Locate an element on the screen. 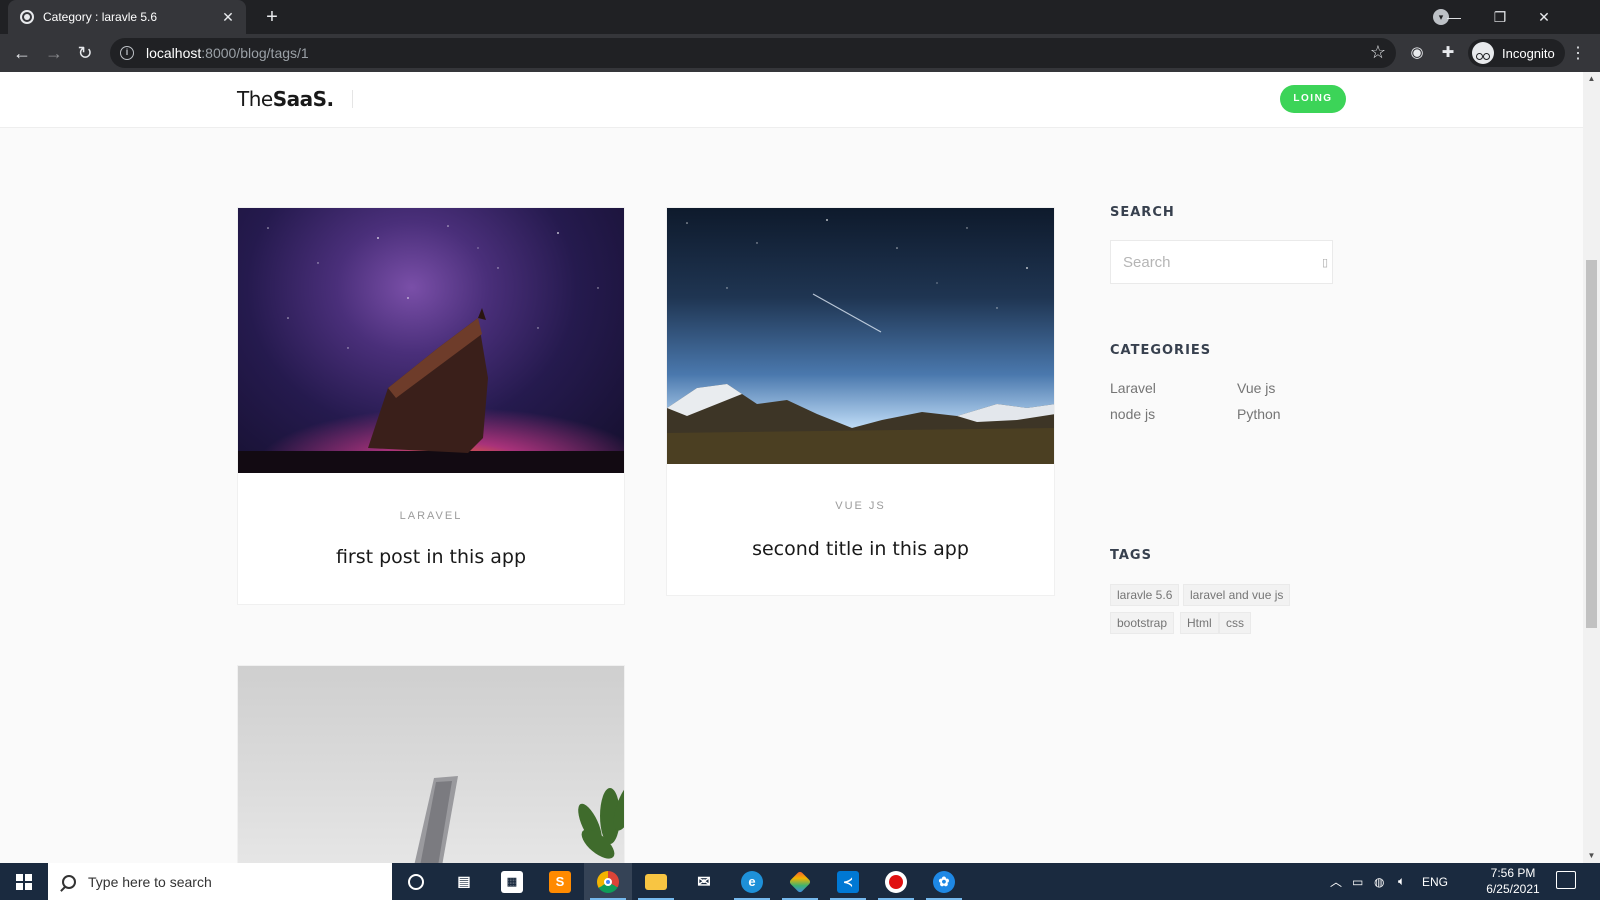  post-title: first post in this app is located at coordinates (431, 557).